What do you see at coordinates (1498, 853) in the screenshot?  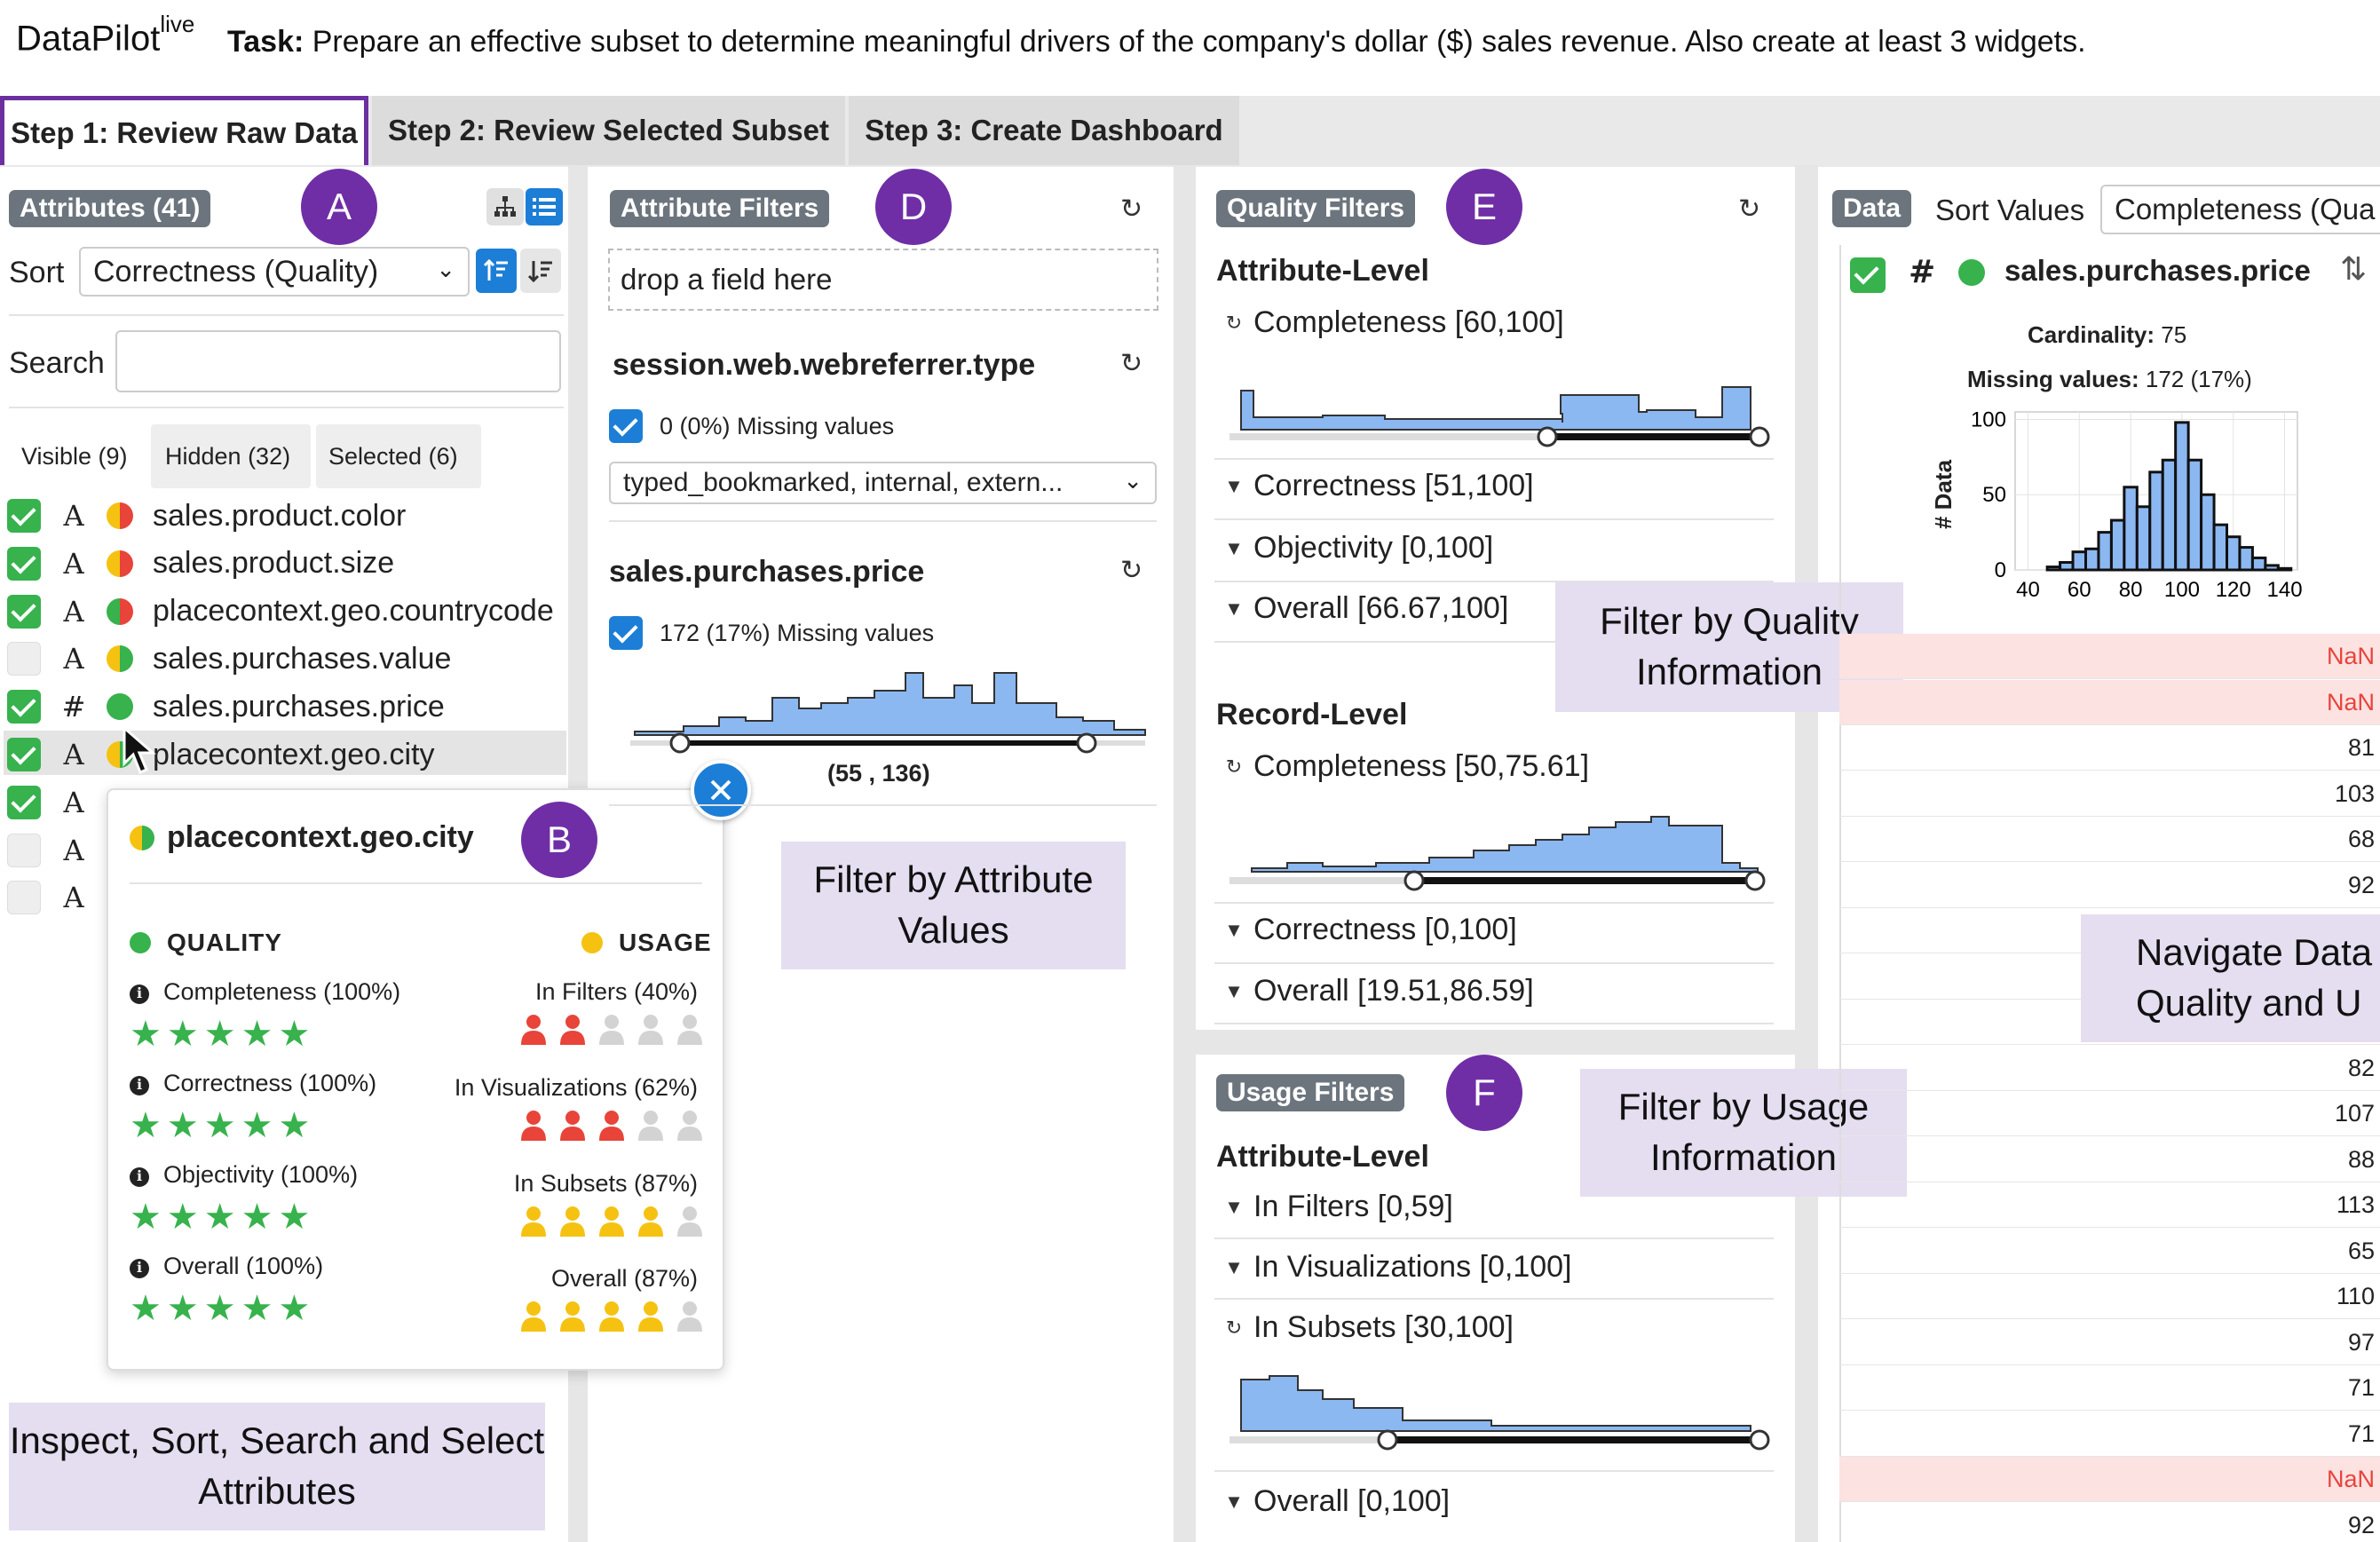 I see `record-completeness-histogram` at bounding box center [1498, 853].